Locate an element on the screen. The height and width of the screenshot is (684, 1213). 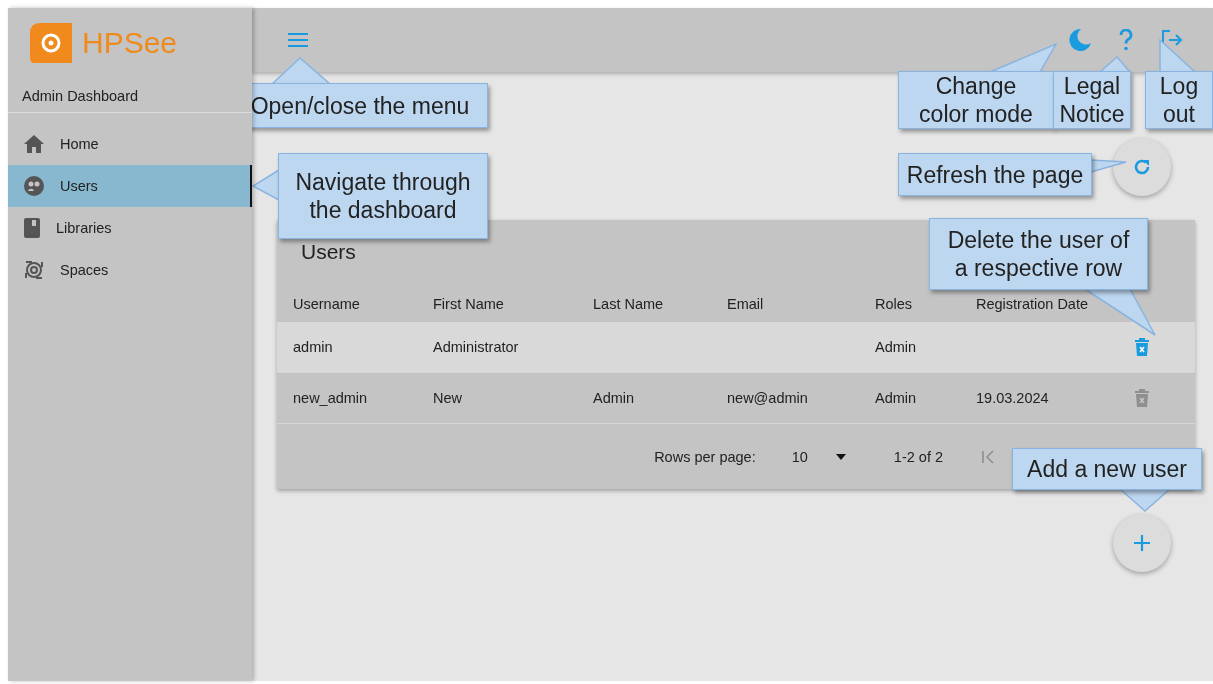
vortex-icon is located at coordinates (34, 270).